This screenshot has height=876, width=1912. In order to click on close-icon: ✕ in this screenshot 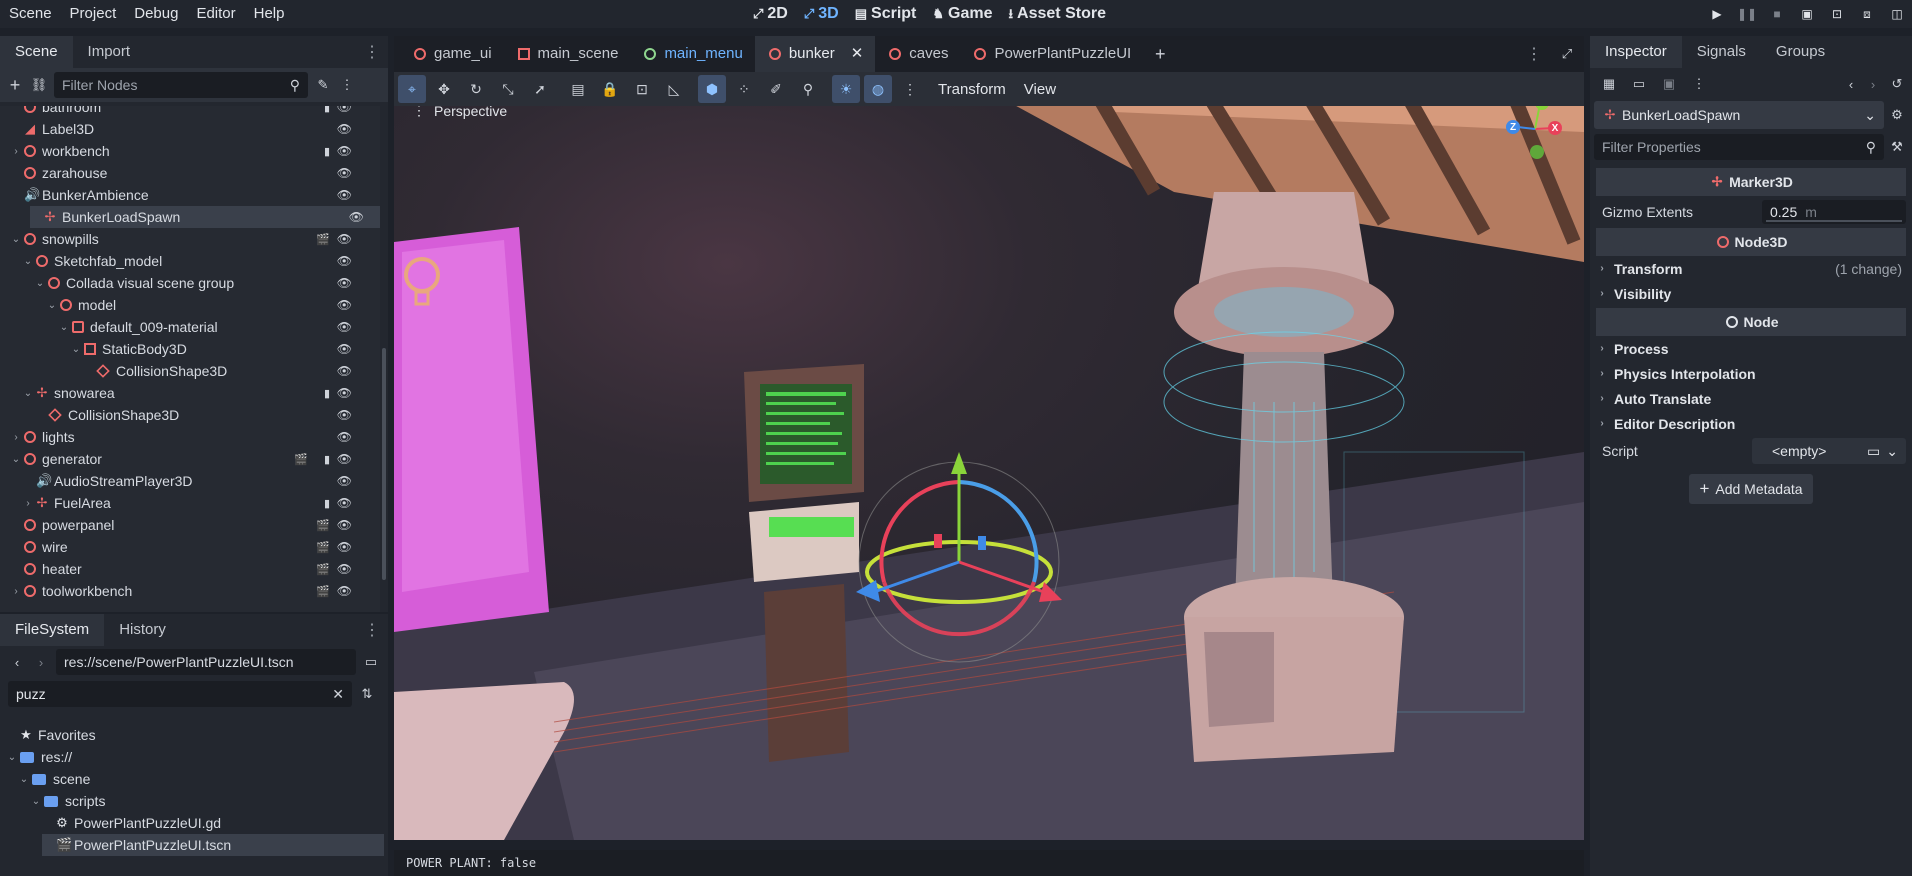, I will do `click(857, 54)`.